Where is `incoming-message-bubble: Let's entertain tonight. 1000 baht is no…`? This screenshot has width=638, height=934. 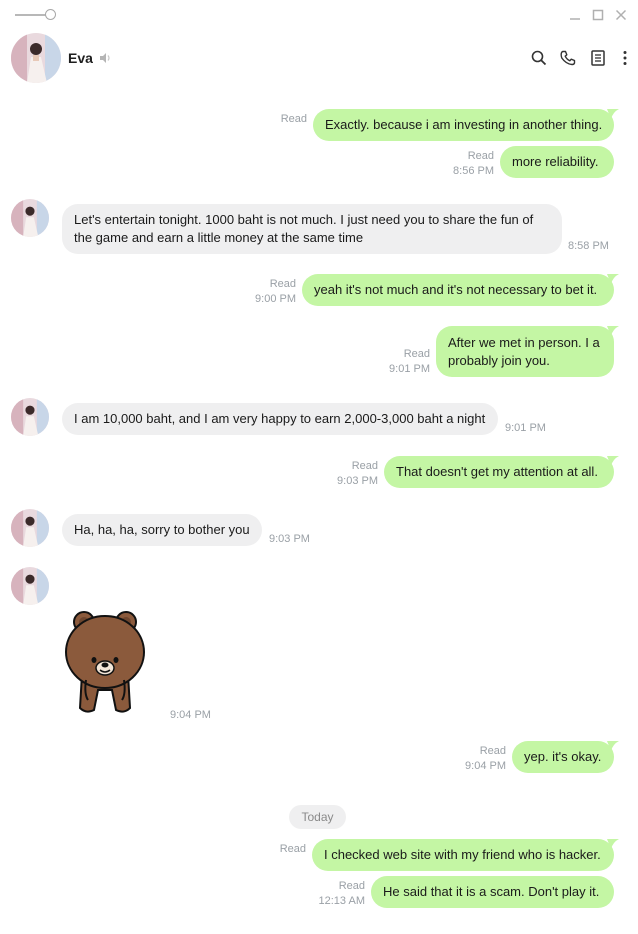 incoming-message-bubble: Let's entertain tonight. 1000 baht is no… is located at coordinates (312, 229).